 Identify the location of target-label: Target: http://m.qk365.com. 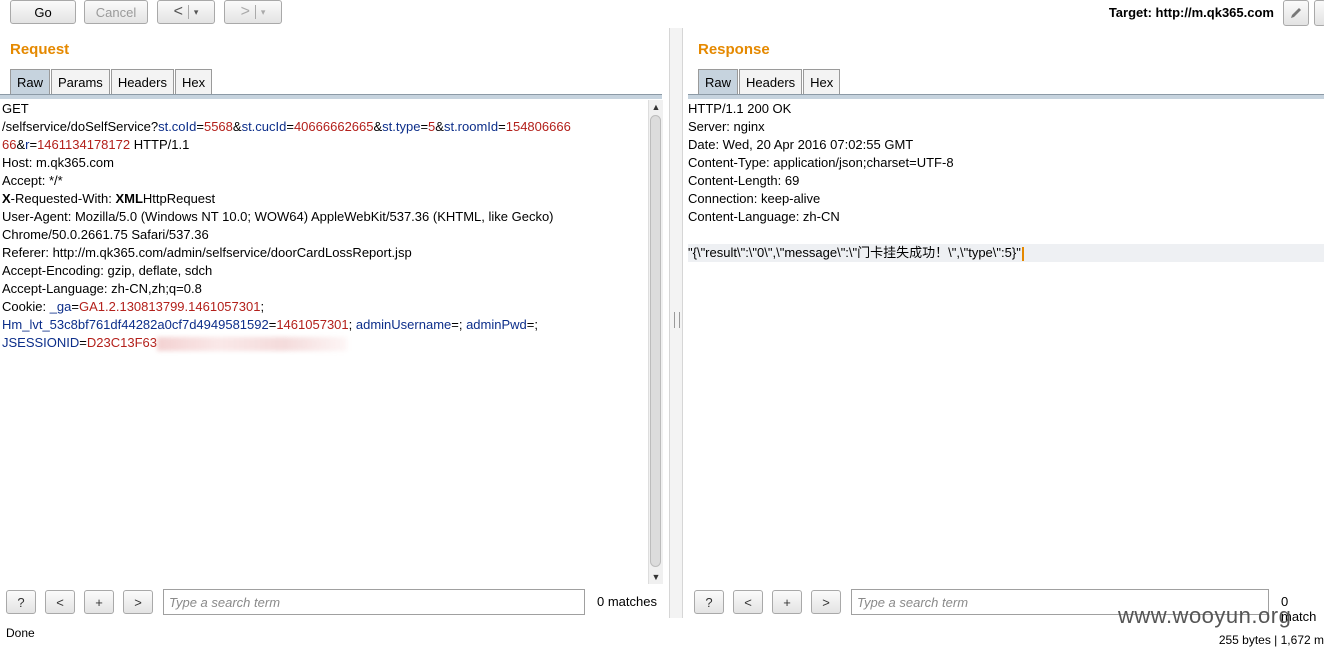
(1191, 12).